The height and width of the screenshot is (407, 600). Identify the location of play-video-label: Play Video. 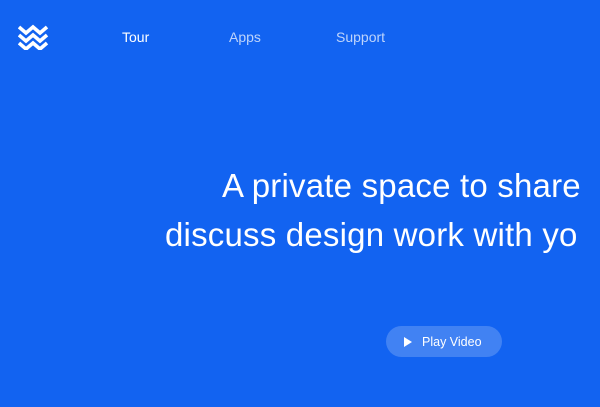
(452, 341).